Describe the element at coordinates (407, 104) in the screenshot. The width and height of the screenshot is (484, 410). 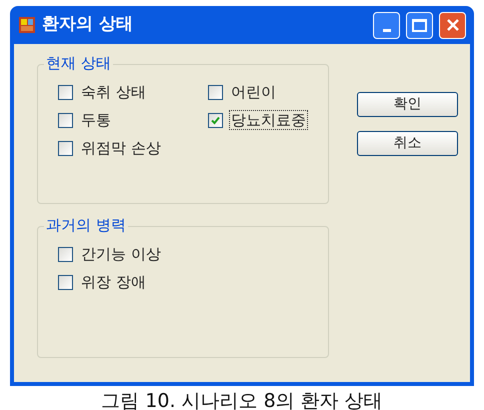
I see `dialog-button: 확인` at that location.